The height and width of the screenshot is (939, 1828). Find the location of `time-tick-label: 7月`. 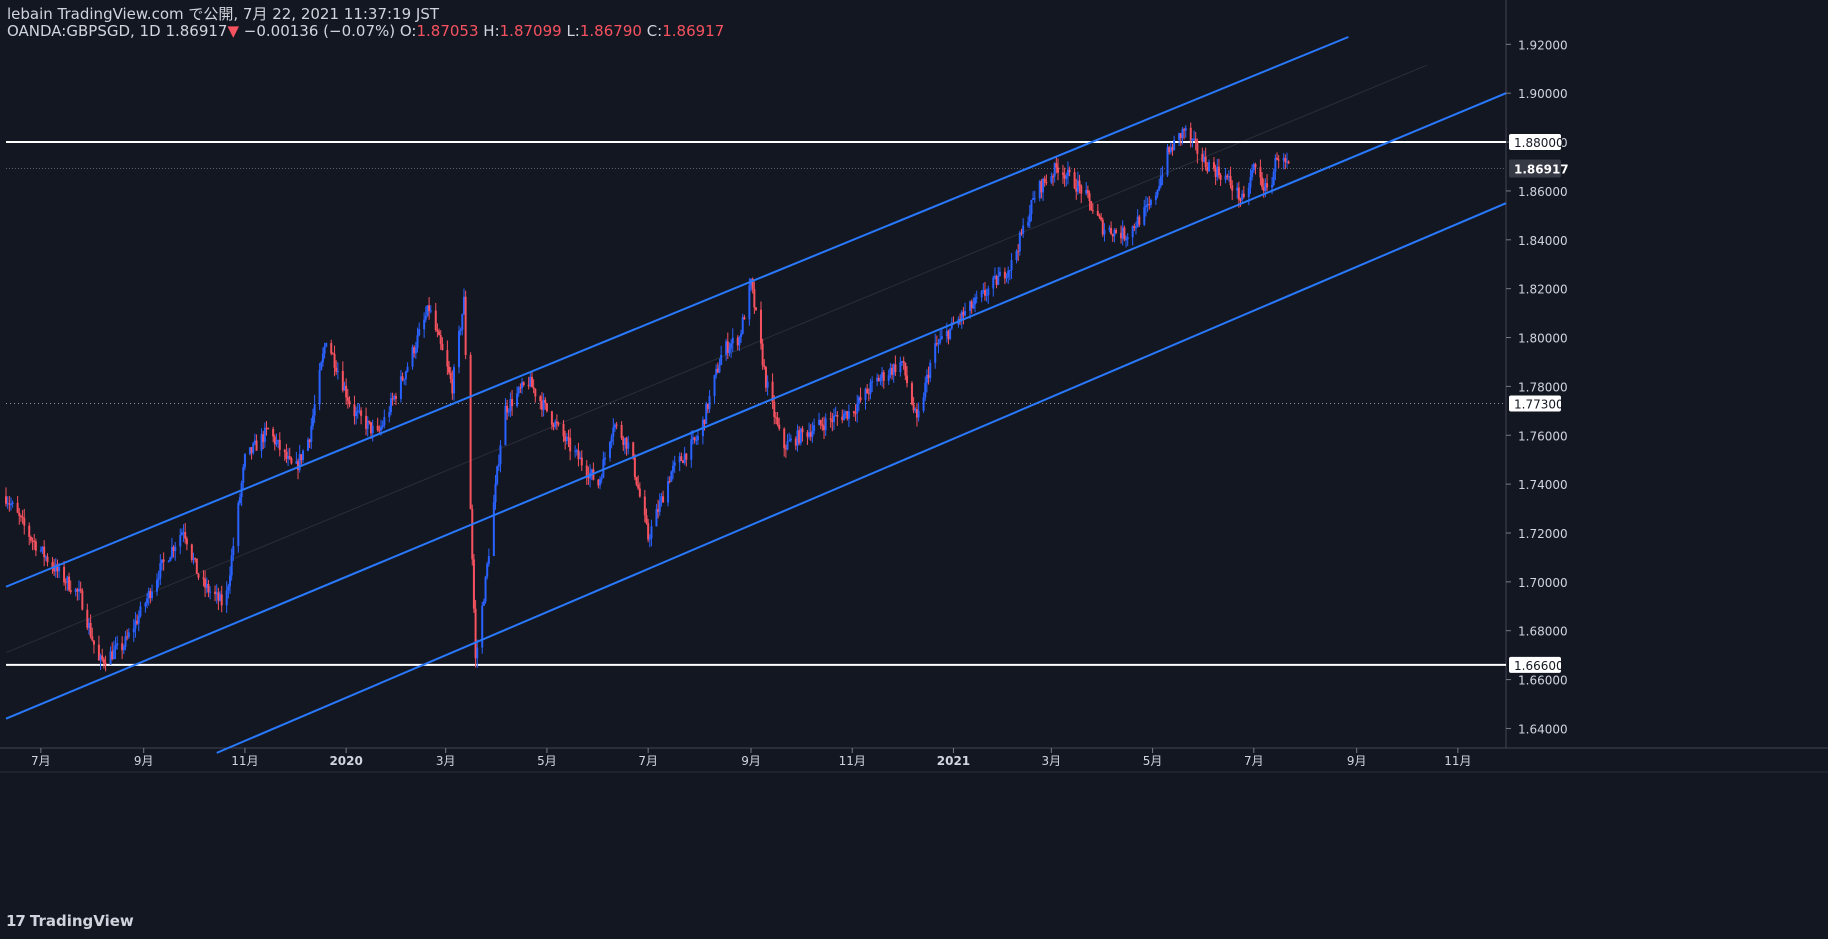

time-tick-label: 7月 is located at coordinates (1254, 761).